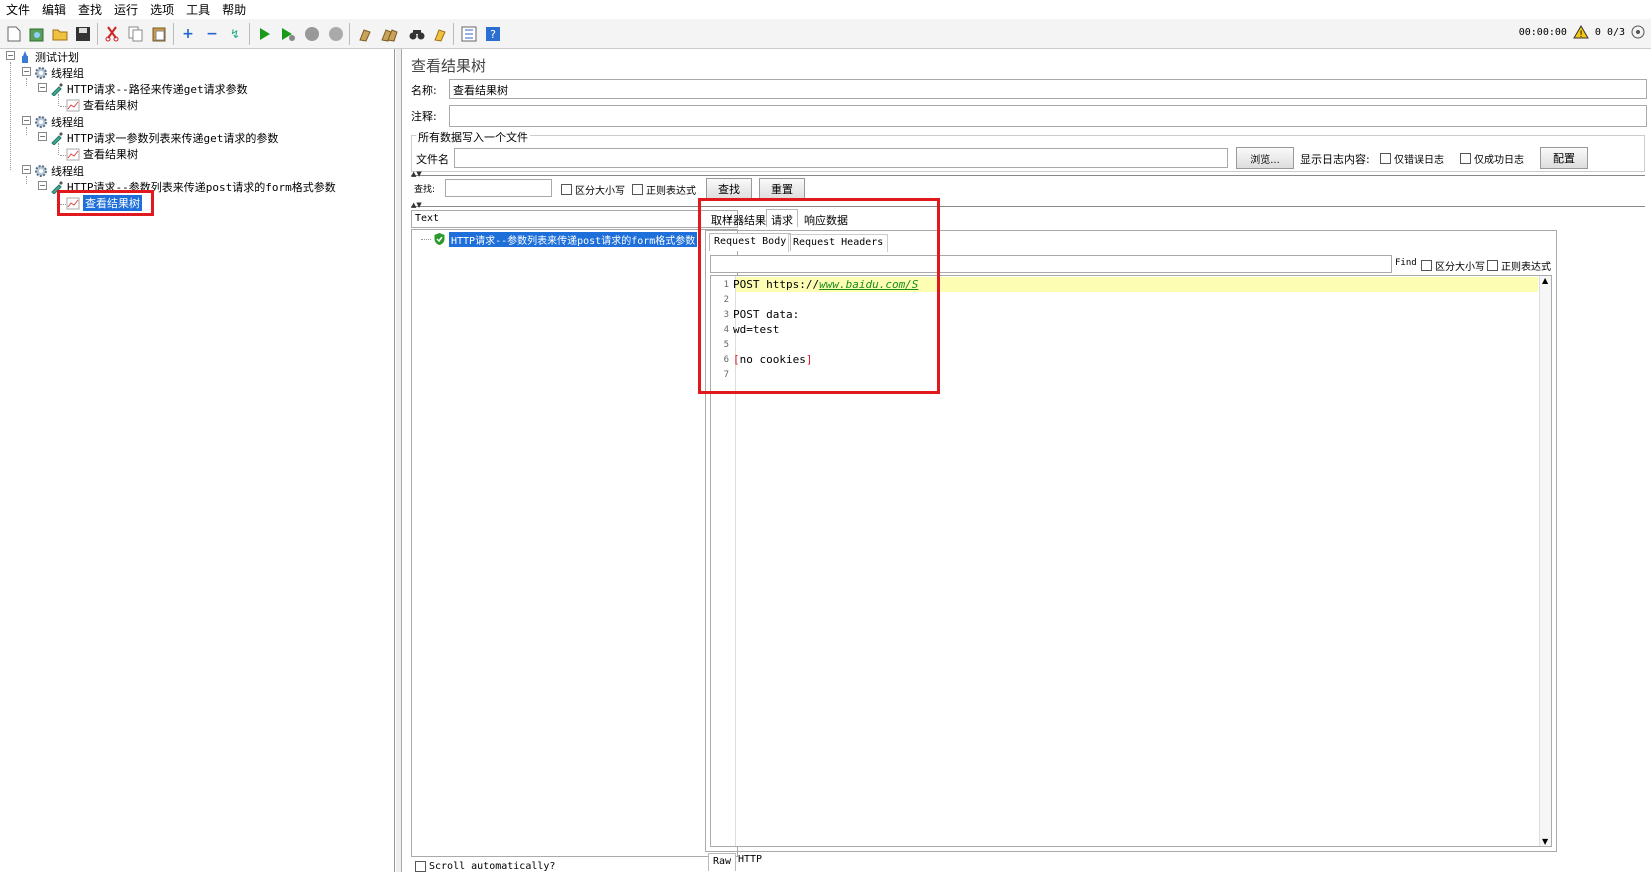  What do you see at coordinates (265, 34) in the screenshot?
I see `start-icon` at bounding box center [265, 34].